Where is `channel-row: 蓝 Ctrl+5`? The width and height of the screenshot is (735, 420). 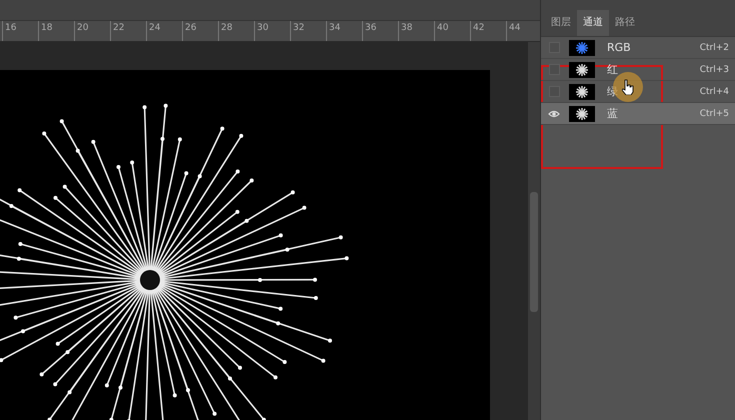
channel-row: 蓝 Ctrl+5 is located at coordinates (638, 114).